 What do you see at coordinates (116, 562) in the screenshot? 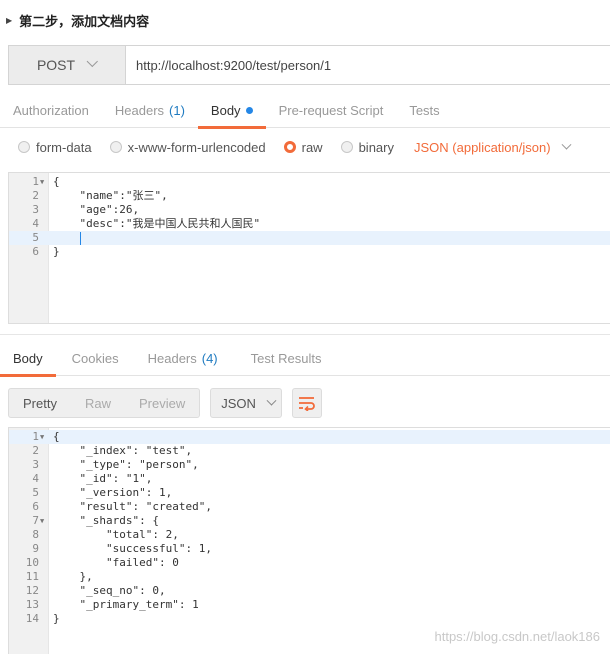
I see `code-text: "failed": 0` at bounding box center [116, 562].